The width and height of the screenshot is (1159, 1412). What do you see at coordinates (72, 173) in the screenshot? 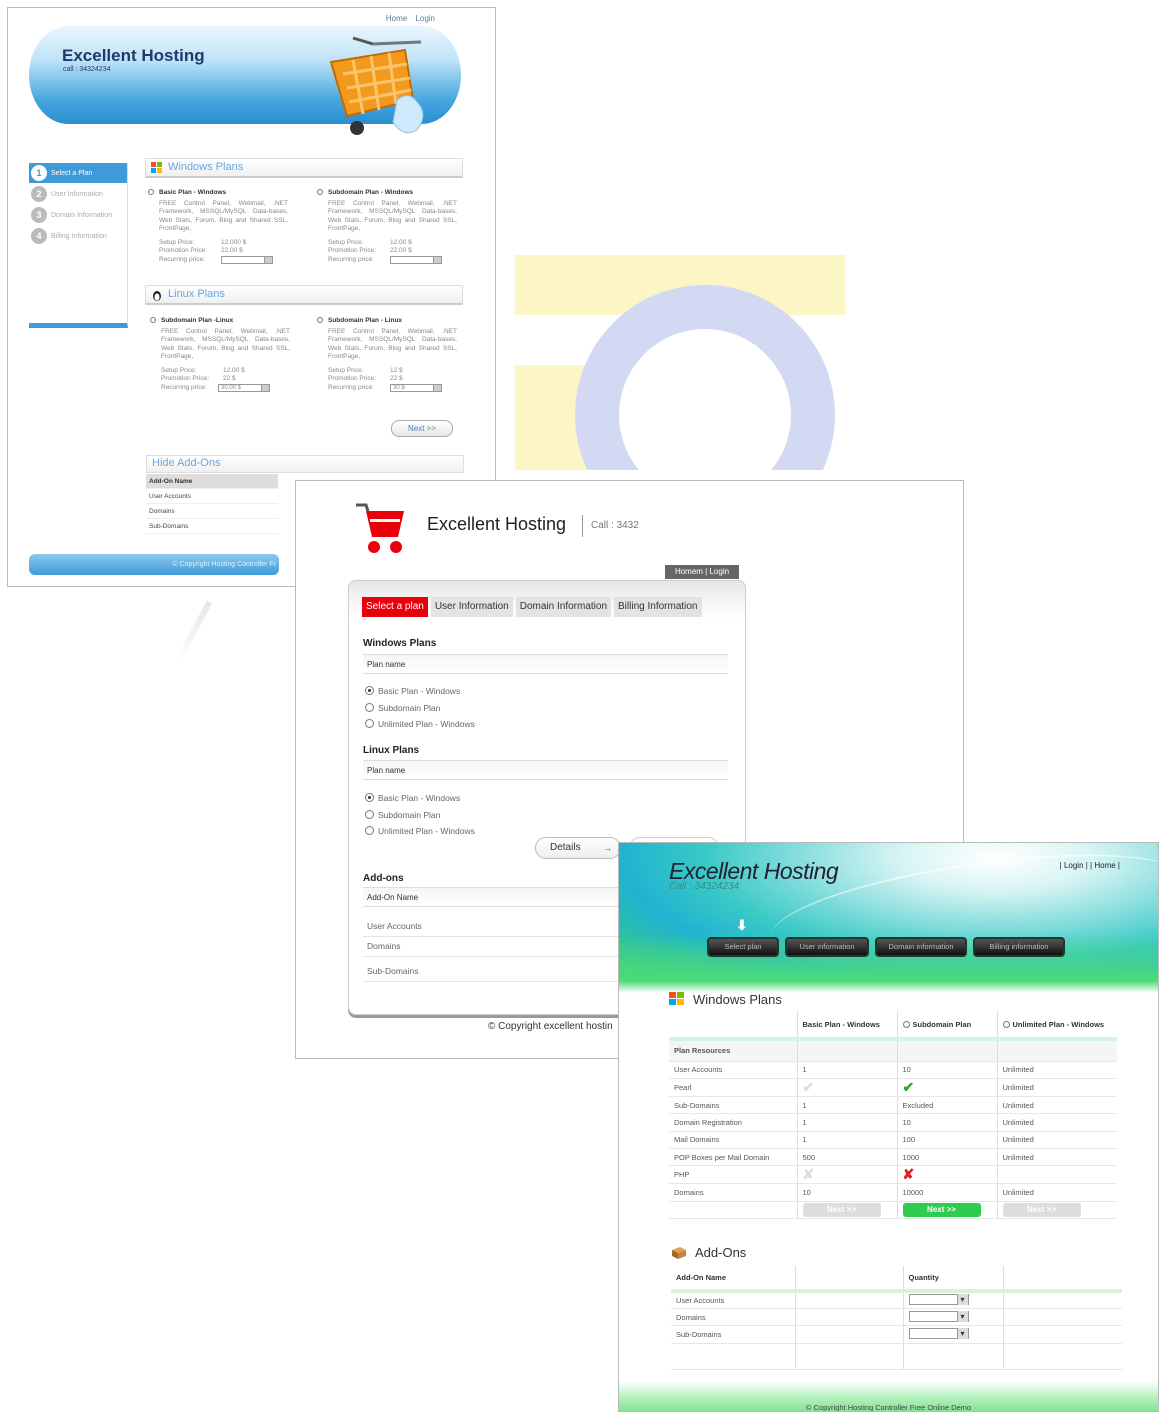
I see `step-label: Select a Plan` at bounding box center [72, 173].